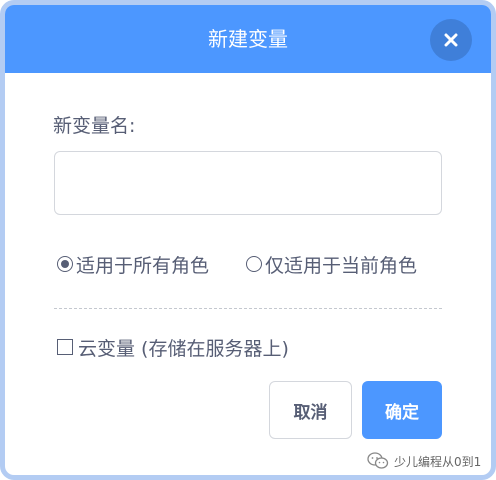  Describe the element at coordinates (310, 410) in the screenshot. I see `cancel-button: 取消` at that location.